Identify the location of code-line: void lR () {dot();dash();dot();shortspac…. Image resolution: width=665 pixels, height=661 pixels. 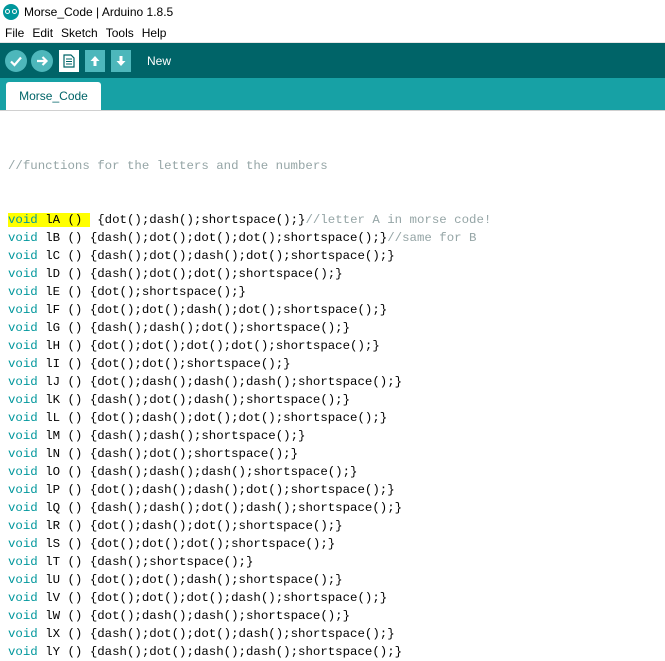
(249, 526).